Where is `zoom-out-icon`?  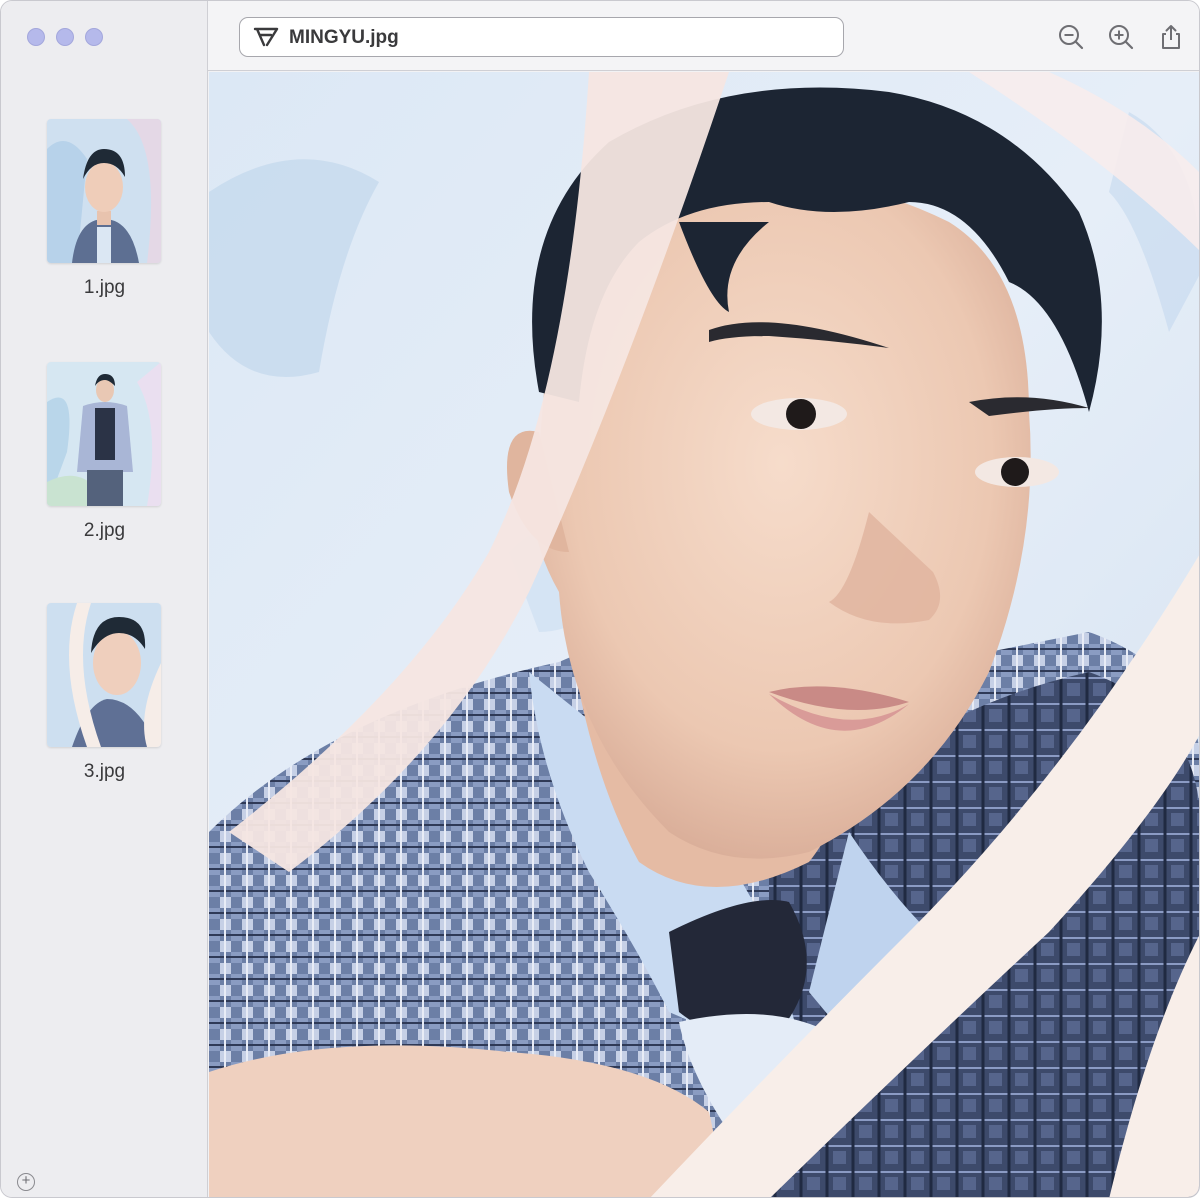
zoom-out-icon is located at coordinates (1071, 37).